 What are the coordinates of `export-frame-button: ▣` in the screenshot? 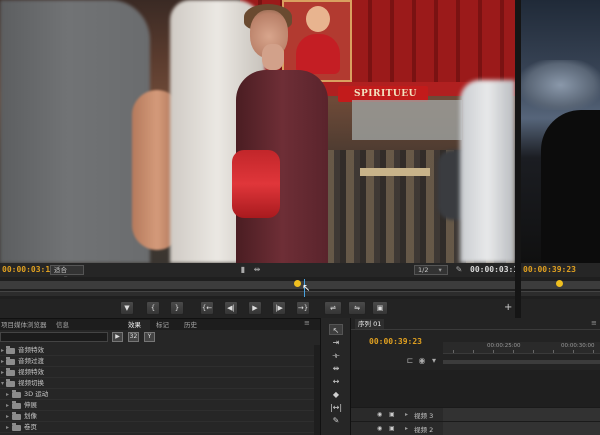 It's located at (380, 308).